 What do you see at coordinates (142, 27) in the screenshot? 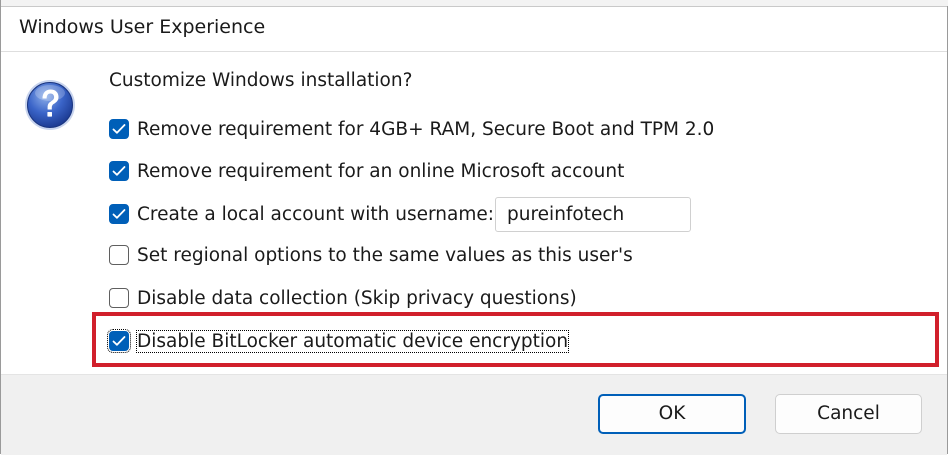
I see `window-title: Windows User Experience` at bounding box center [142, 27].